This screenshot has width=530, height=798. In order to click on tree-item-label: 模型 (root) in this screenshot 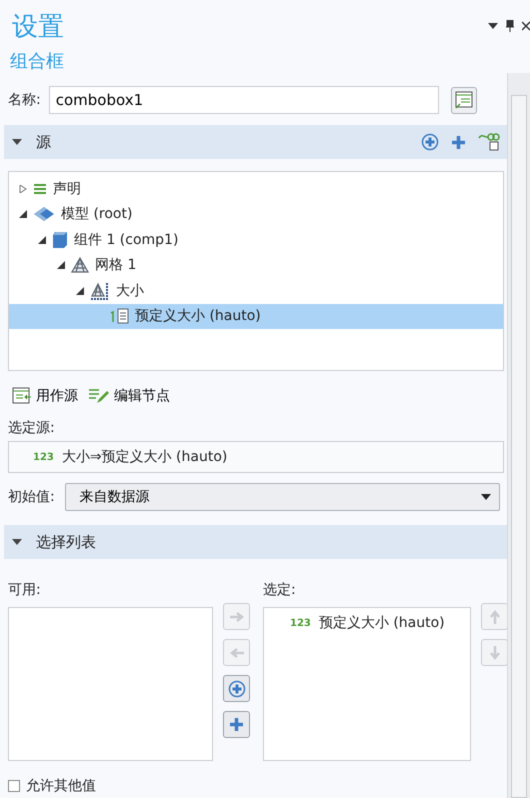, I will do `click(96, 214)`.